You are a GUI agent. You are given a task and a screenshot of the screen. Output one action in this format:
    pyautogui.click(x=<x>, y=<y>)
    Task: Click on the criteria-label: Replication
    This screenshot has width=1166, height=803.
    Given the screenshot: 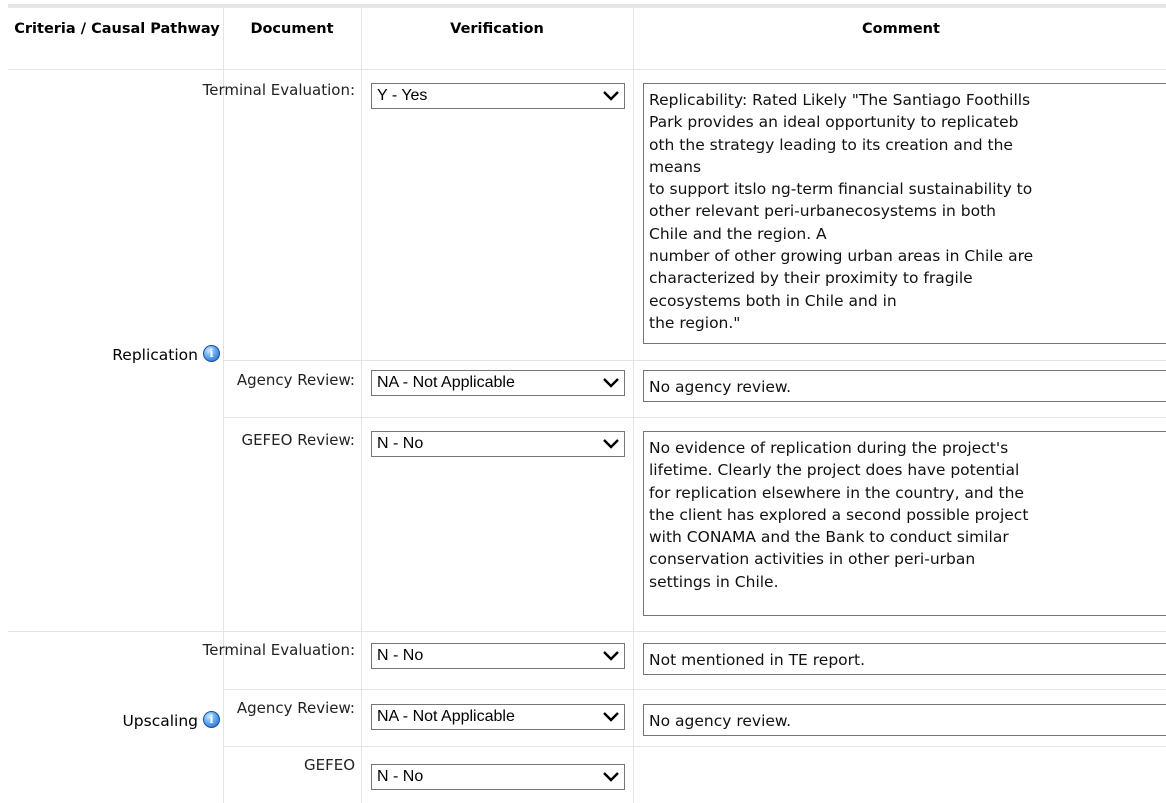 What is the action you would take?
    pyautogui.click(x=155, y=355)
    